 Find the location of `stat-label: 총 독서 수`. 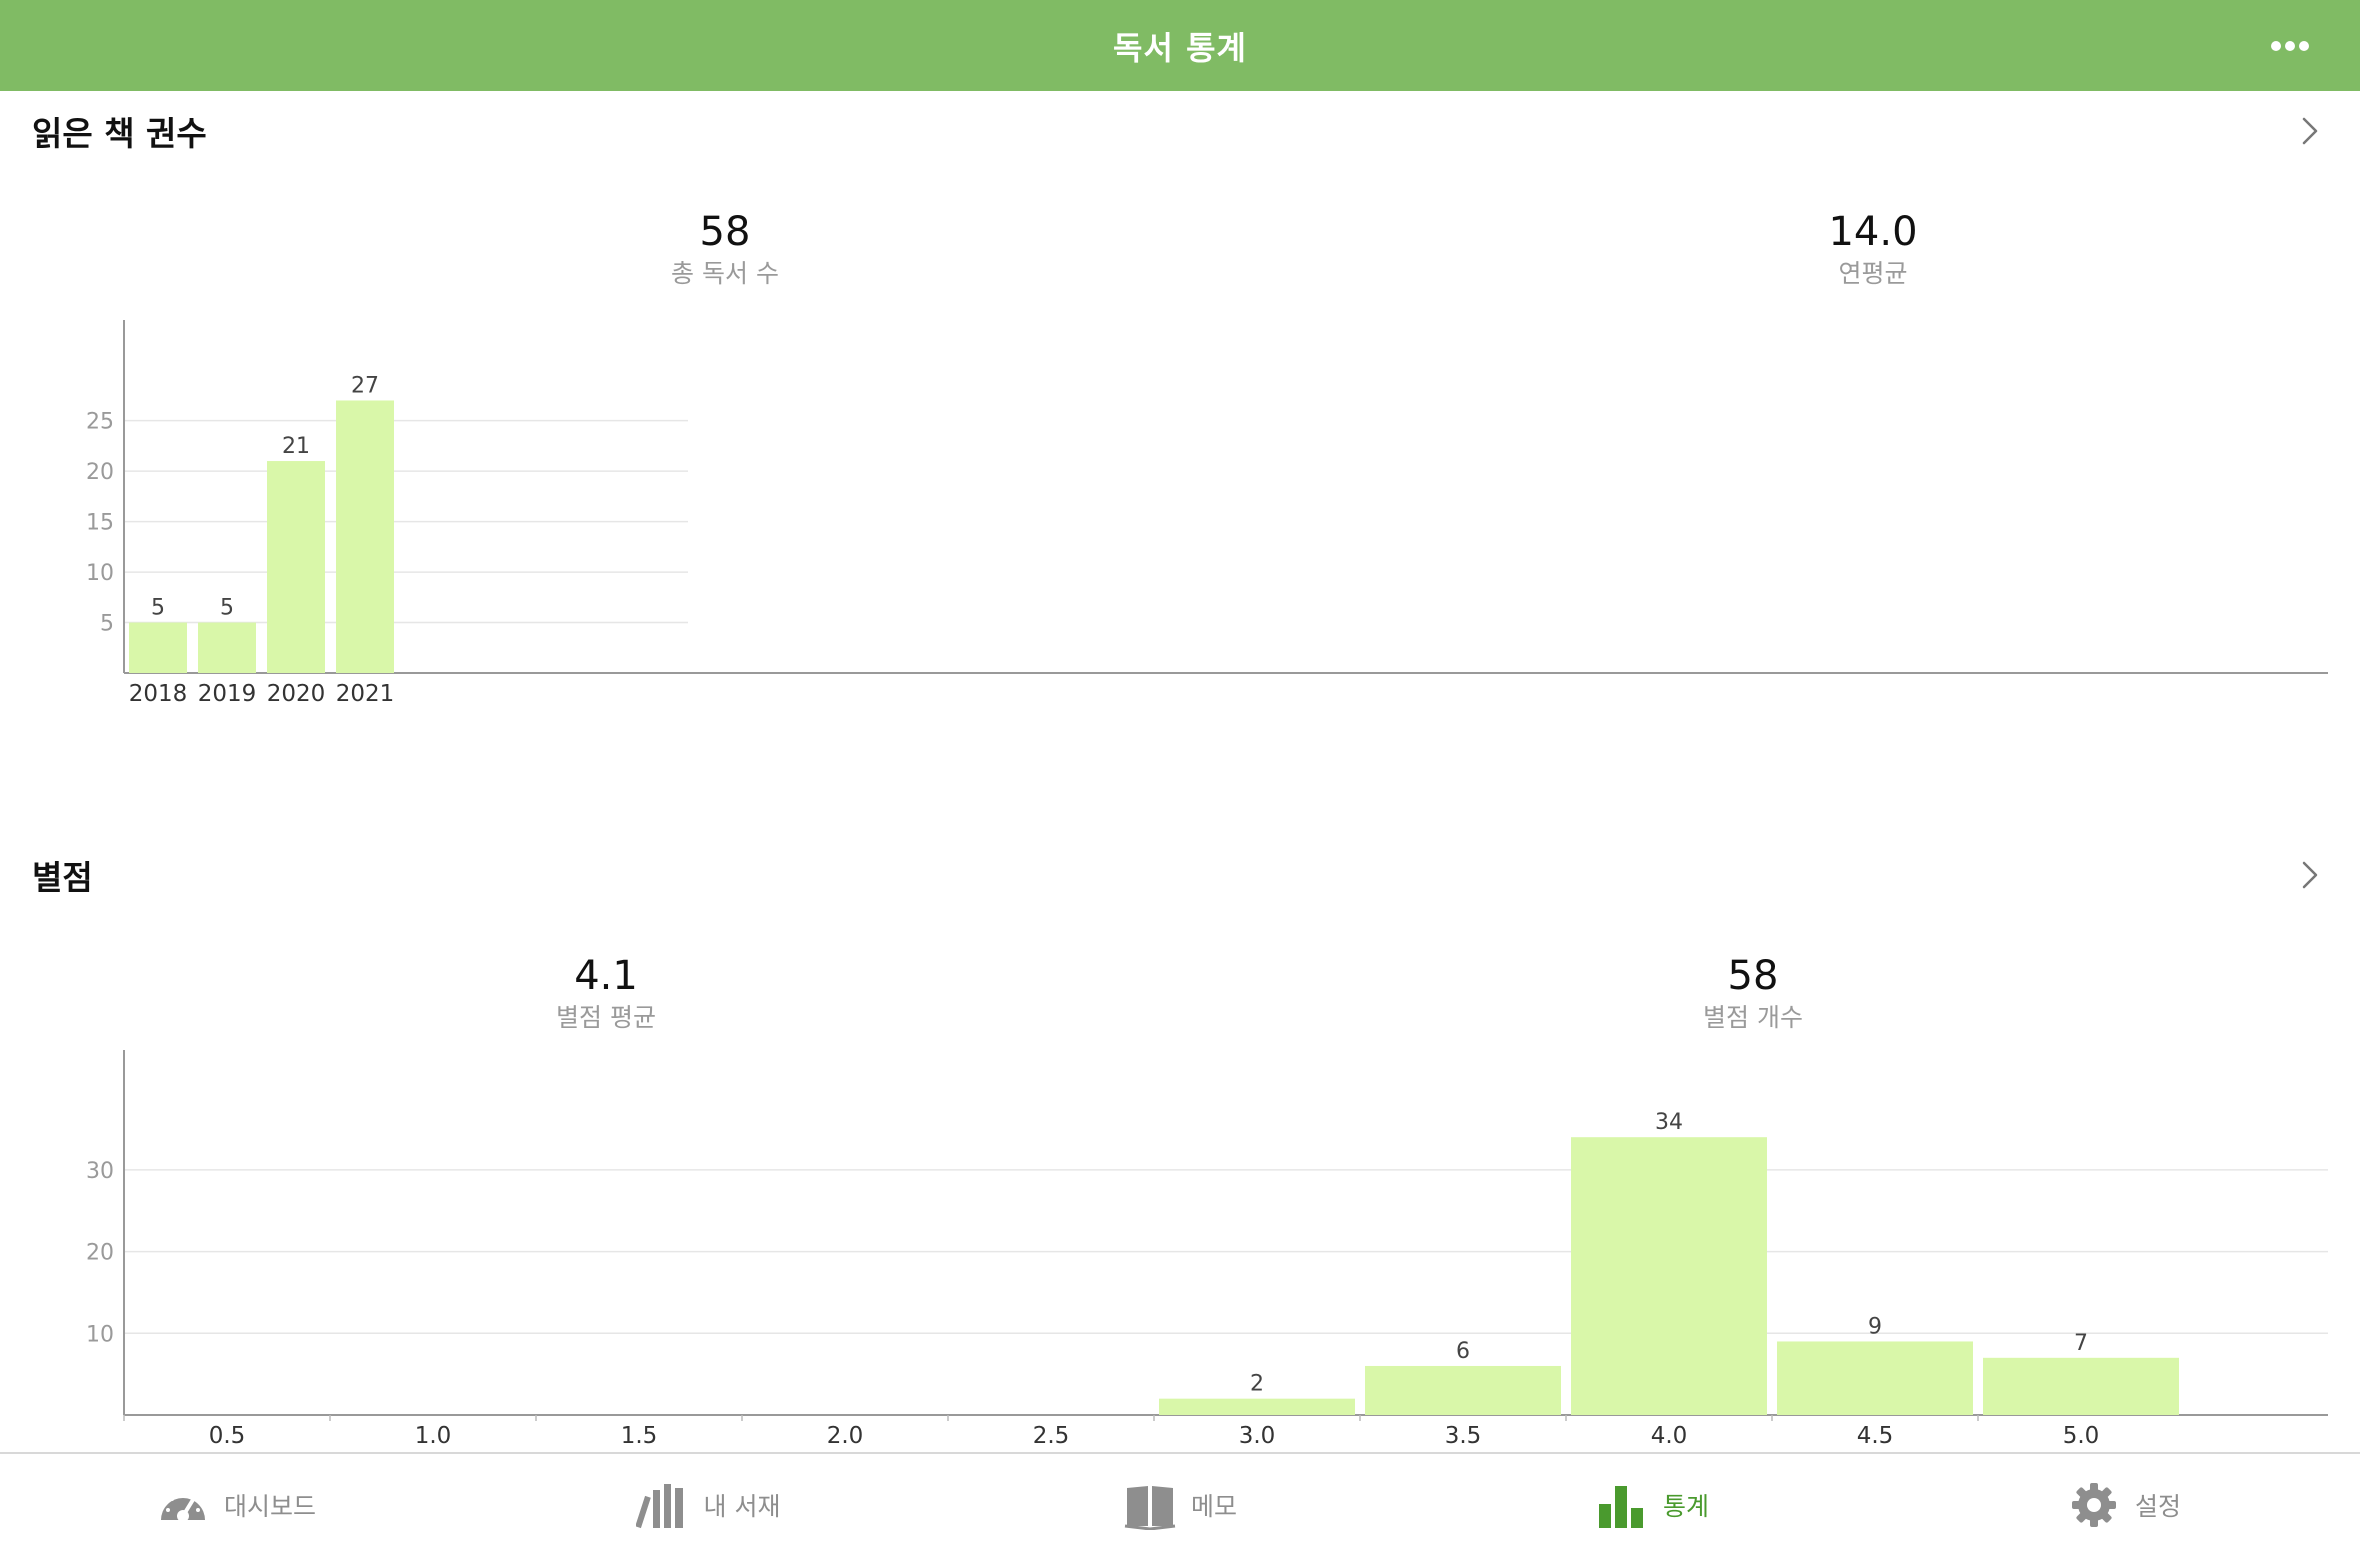

stat-label: 총 독서 수 is located at coordinates (725, 273).